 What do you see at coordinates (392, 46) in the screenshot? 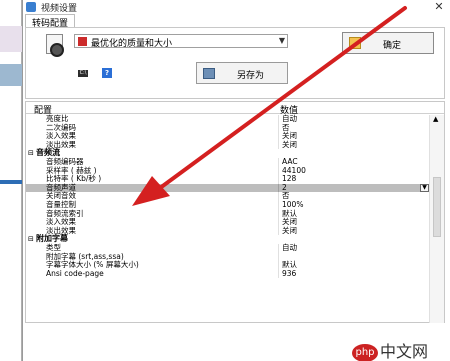
I see `ok-button-label: 确定` at bounding box center [392, 46].